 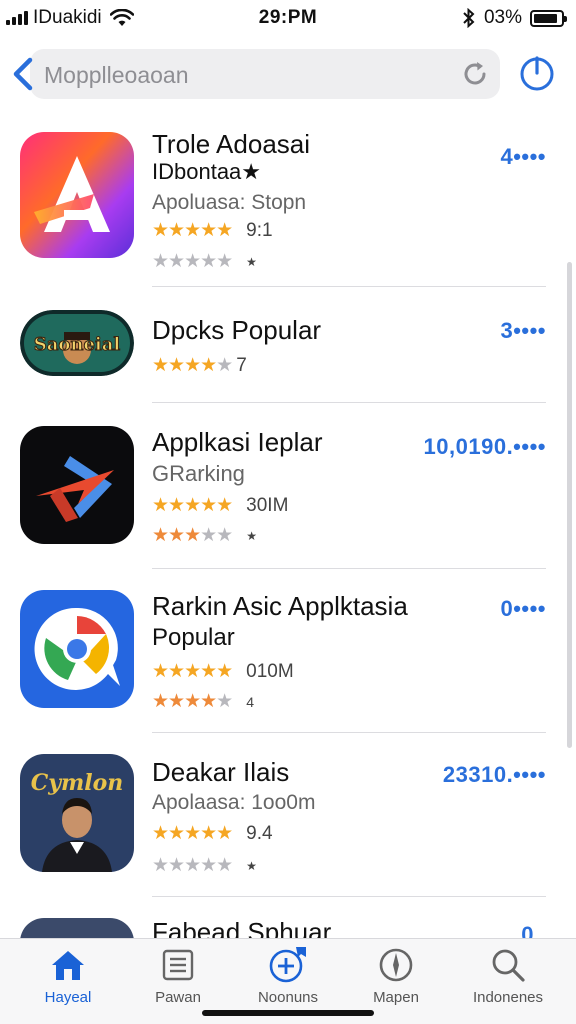 I want to click on compass-icon, so click(x=396, y=965).